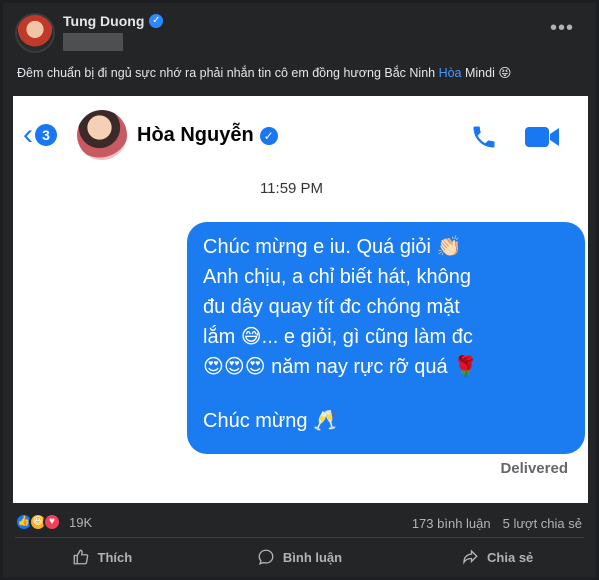 This screenshot has height=580, width=599. Describe the element at coordinates (337, 277) in the screenshot. I see `message-line: Anh chịu, a chỉ biết hát, không` at that location.